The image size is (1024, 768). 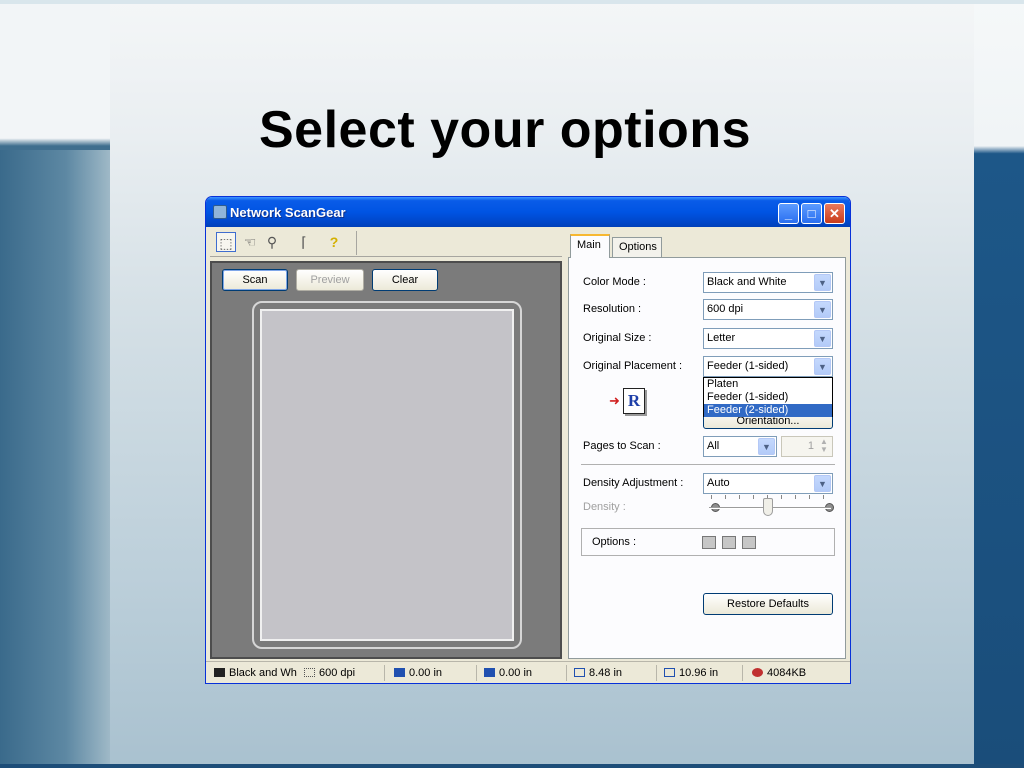 What do you see at coordinates (528, 212) in the screenshot?
I see `window-titlebar: Network ScanGear _ □ ✕` at bounding box center [528, 212].